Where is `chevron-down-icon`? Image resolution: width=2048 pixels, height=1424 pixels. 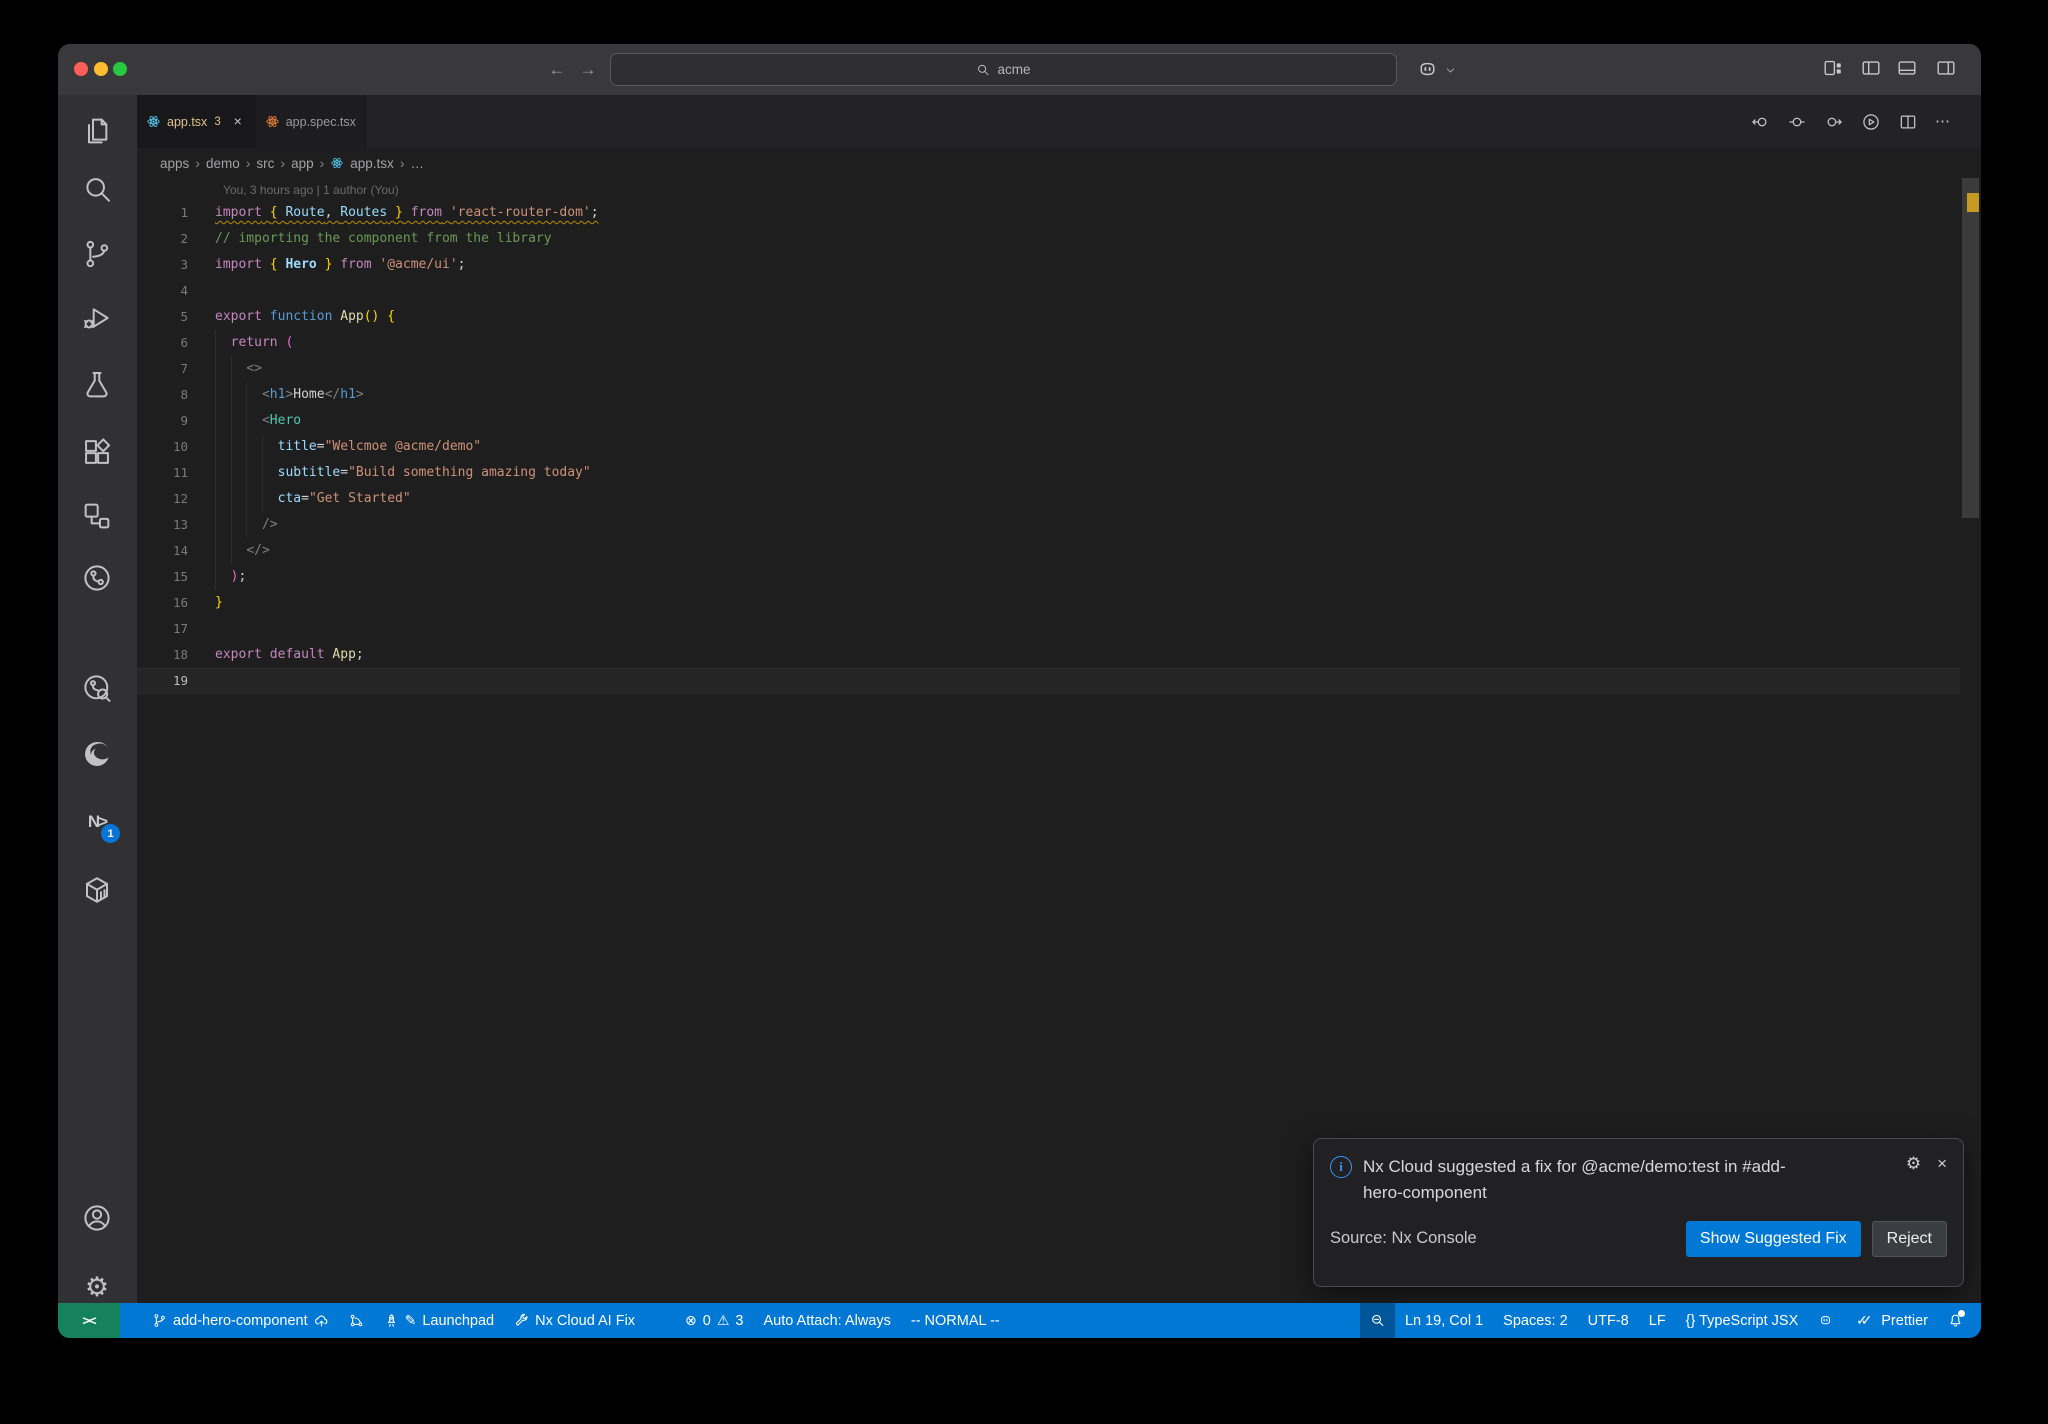
chevron-down-icon is located at coordinates (1450, 70).